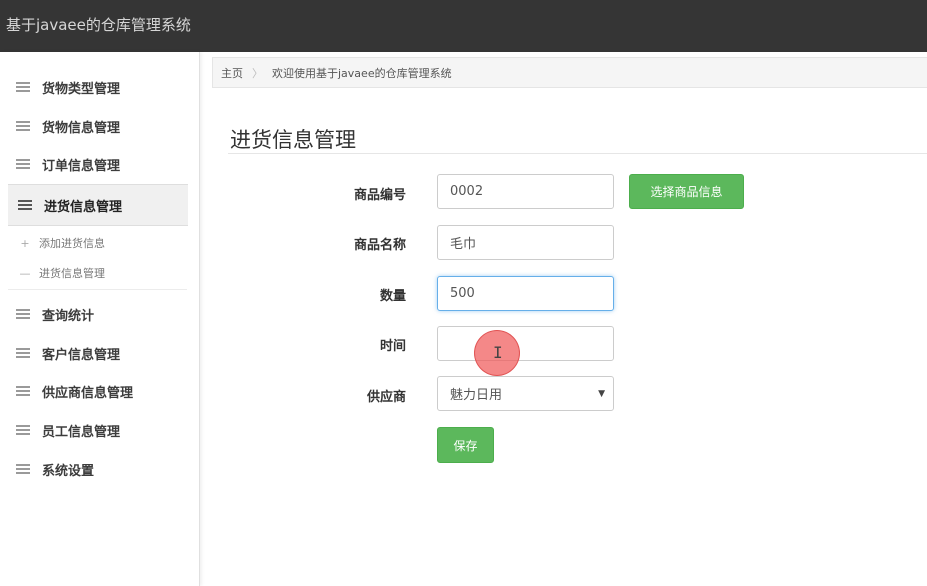  What do you see at coordinates (232, 73) in the screenshot?
I see `breadcrumb-home-link: 主页` at bounding box center [232, 73].